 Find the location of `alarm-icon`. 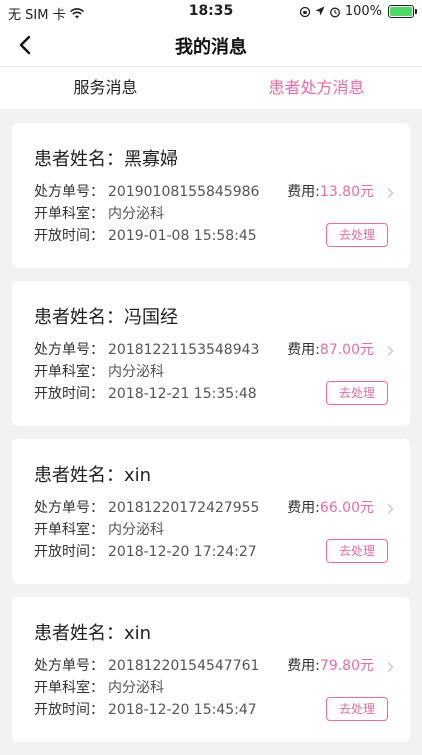

alarm-icon is located at coordinates (334, 12).